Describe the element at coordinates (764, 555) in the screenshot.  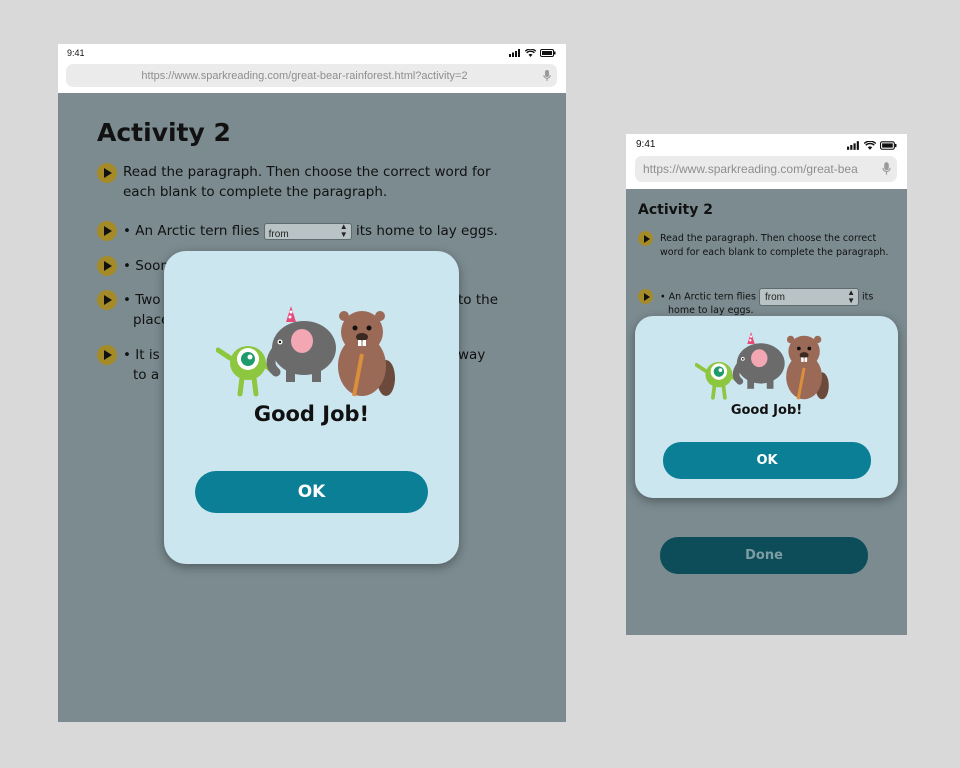
I see `done-button: Done` at that location.